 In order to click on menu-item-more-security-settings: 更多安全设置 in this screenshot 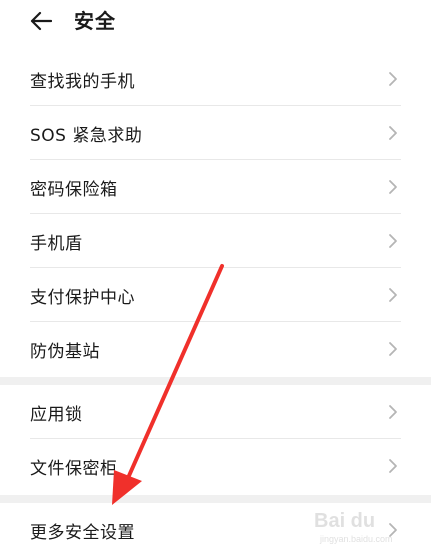, I will do `click(215, 529)`.